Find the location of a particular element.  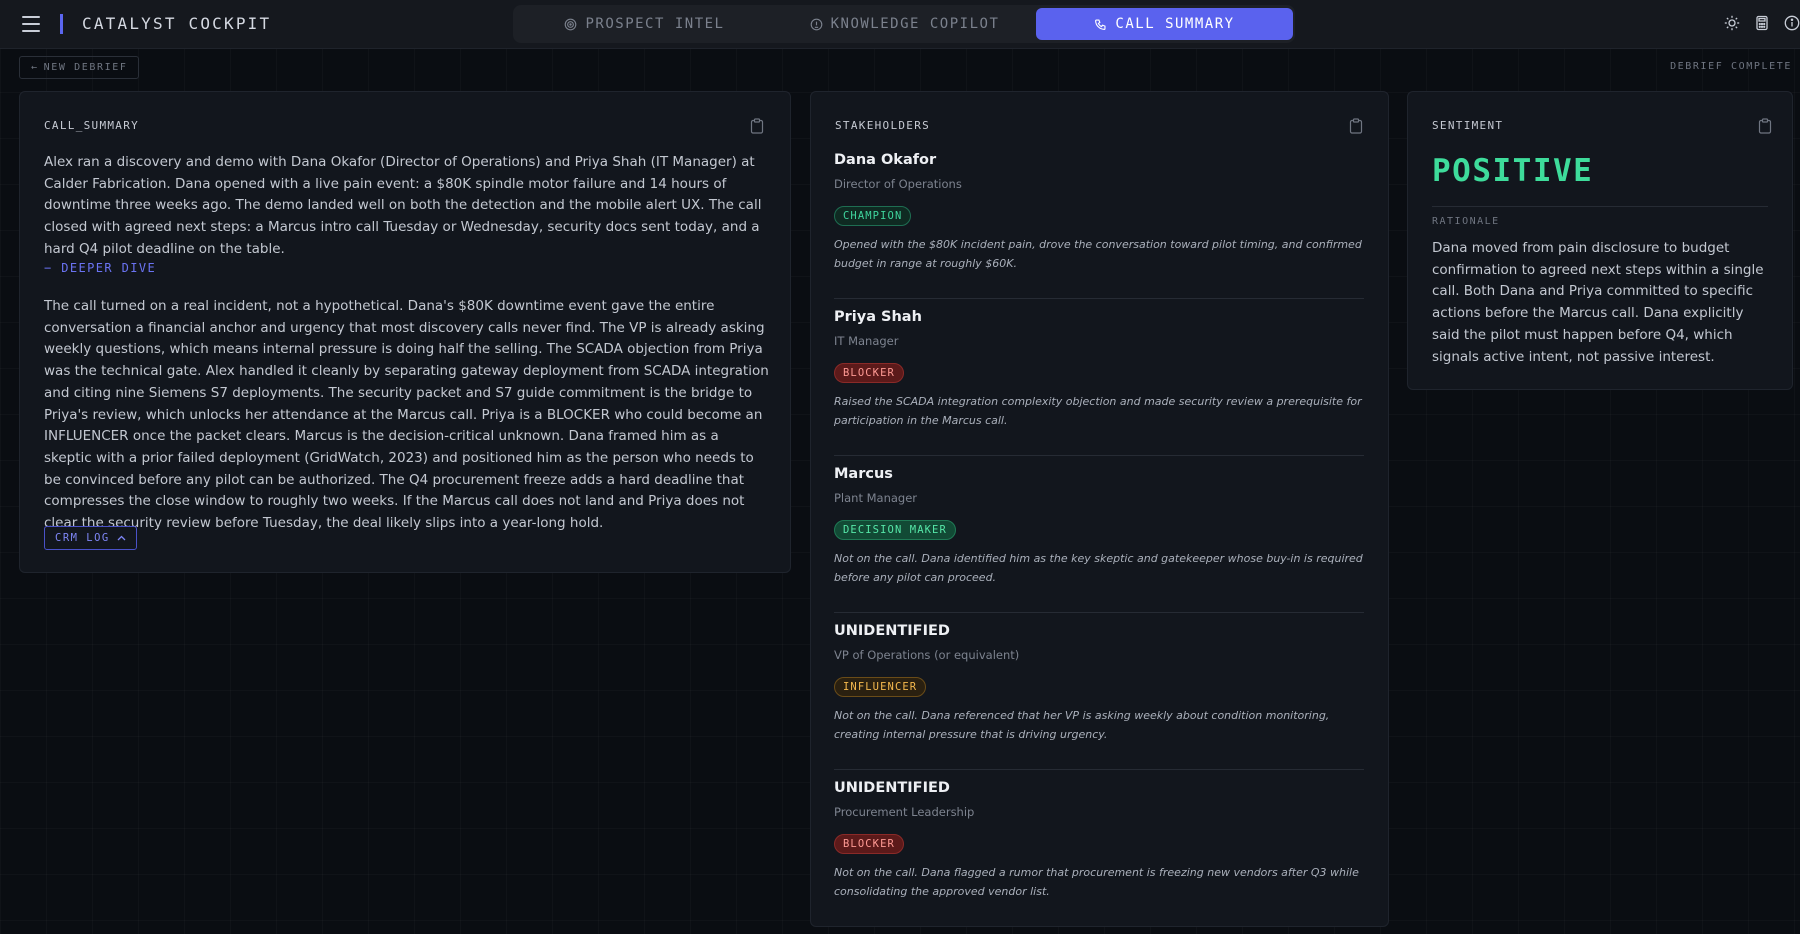

role-badge: CHAMPION is located at coordinates (873, 216).